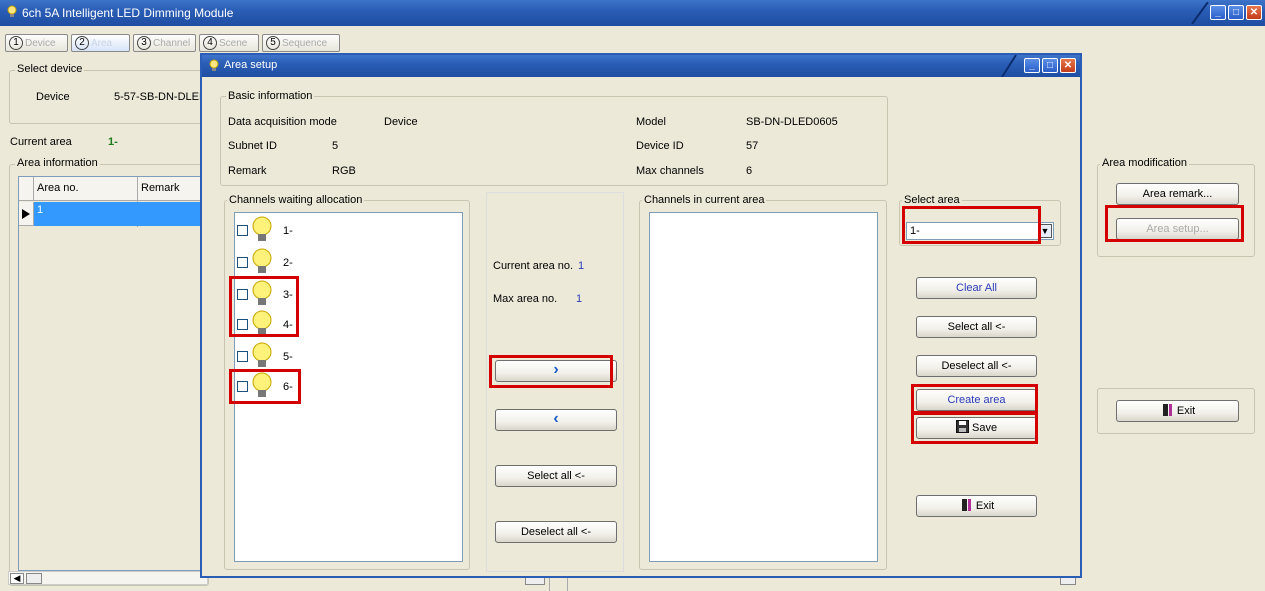 The image size is (1265, 591). I want to click on select-device-label: Select device, so click(50, 69).